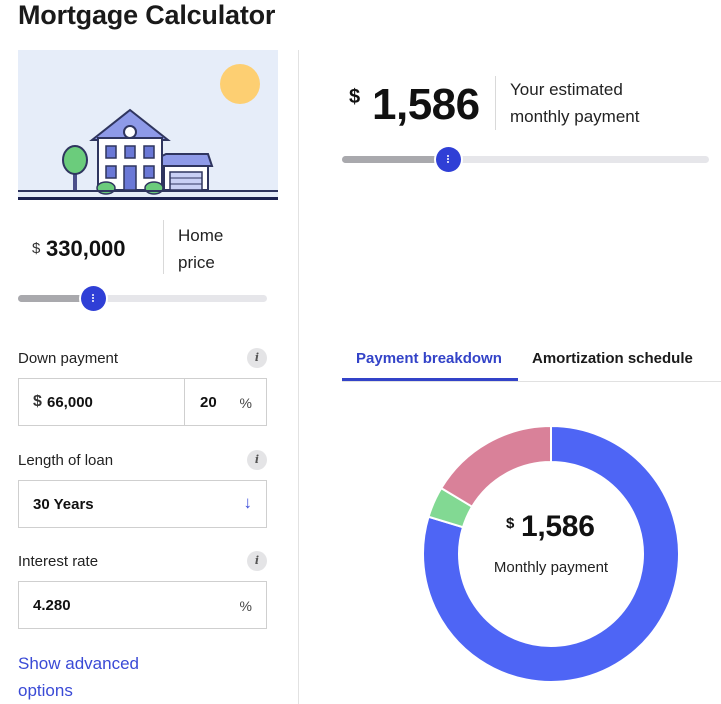 This screenshot has width=721, height=704. I want to click on home-price-separator, so click(163, 247).